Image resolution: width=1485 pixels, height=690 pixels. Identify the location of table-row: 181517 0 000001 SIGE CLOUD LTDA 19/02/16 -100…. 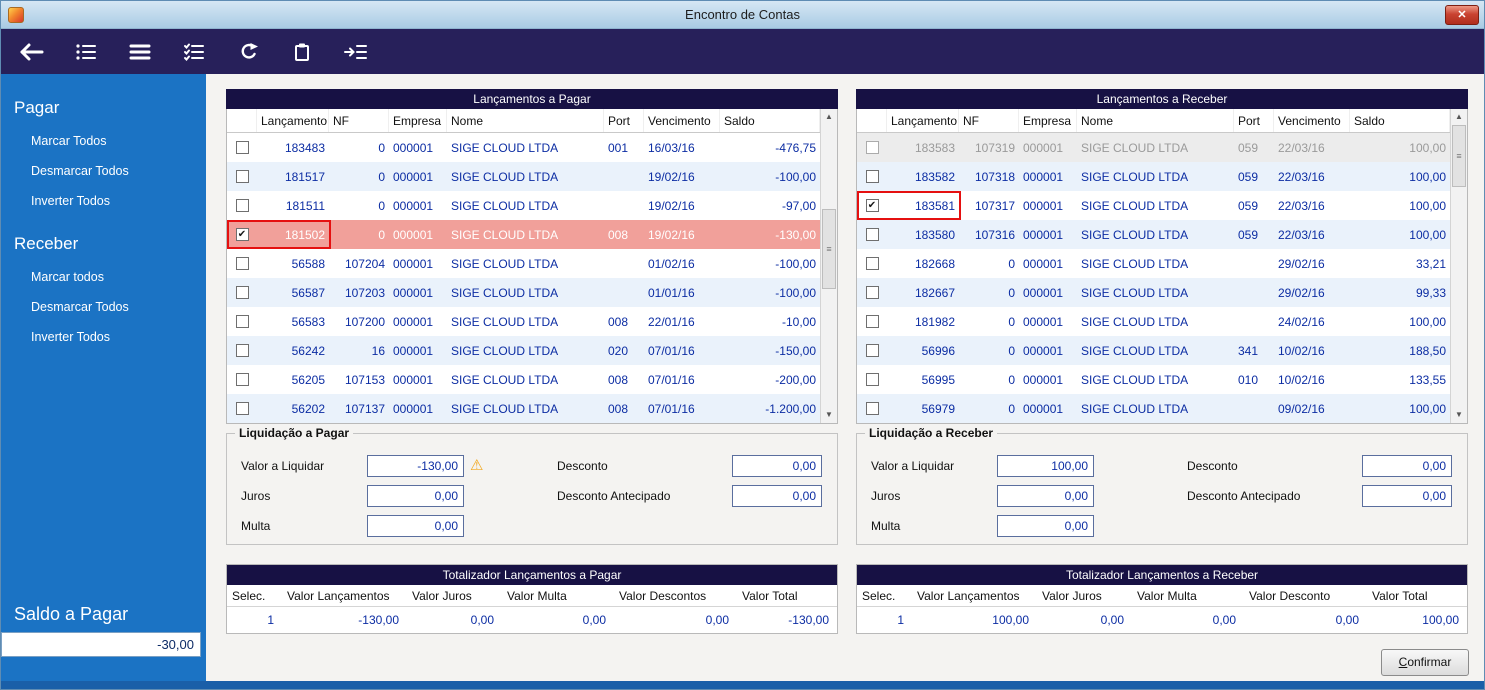
(523, 176).